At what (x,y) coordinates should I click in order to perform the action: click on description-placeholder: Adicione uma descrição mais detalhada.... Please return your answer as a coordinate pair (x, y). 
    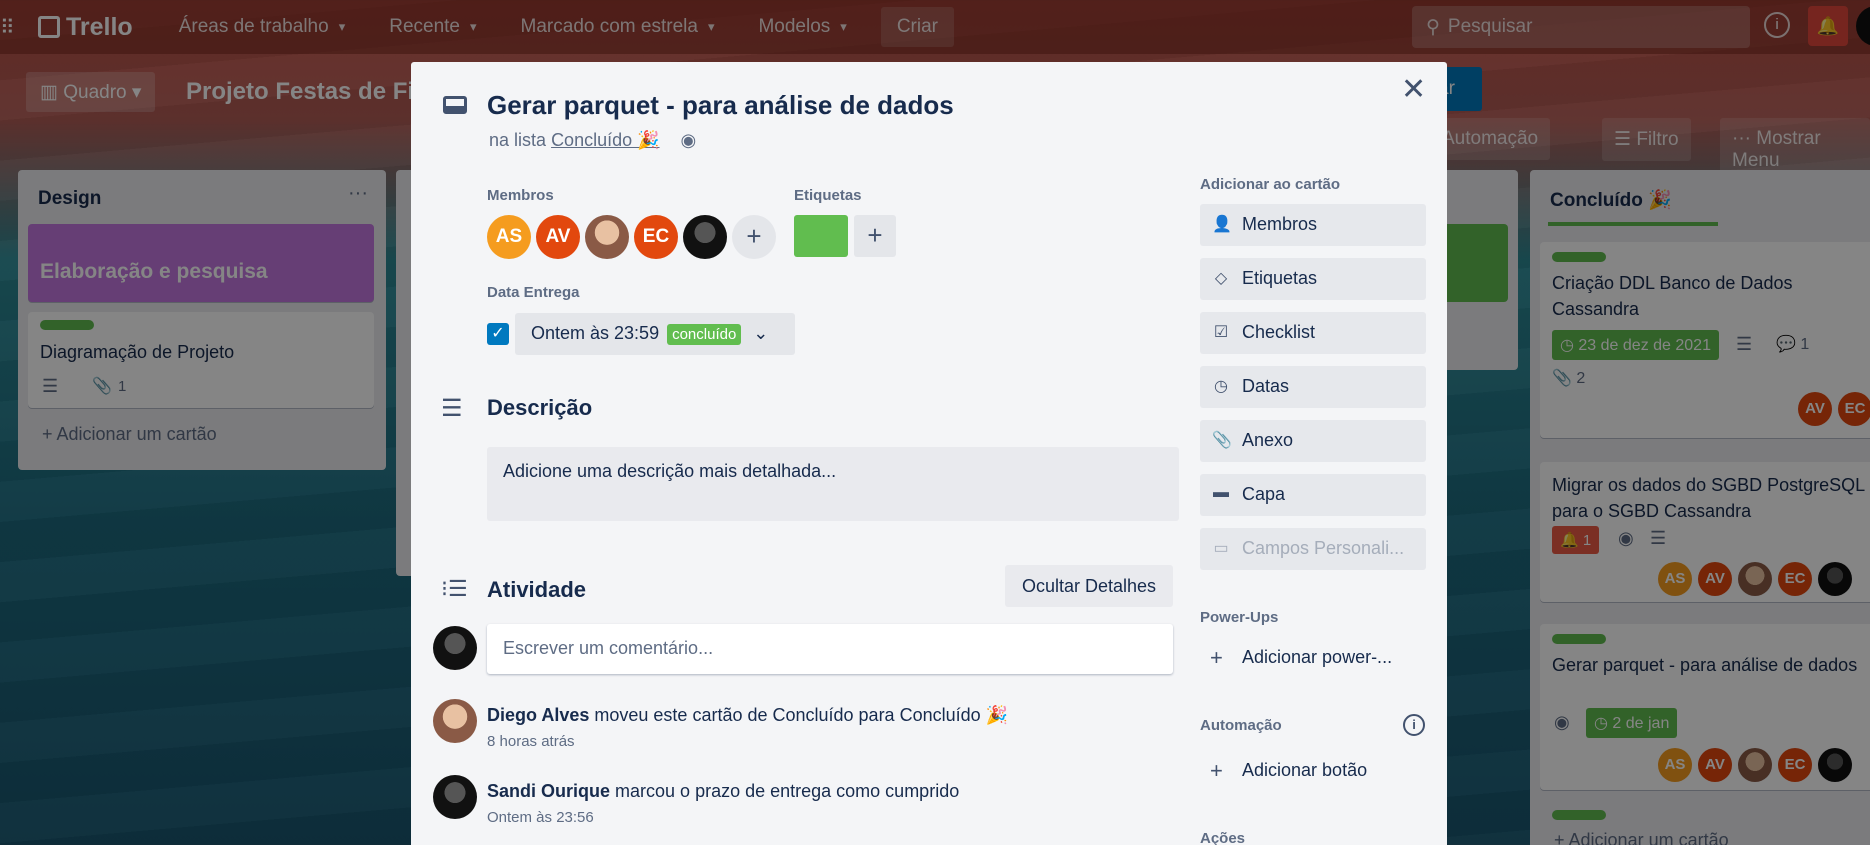
    Looking at the image, I should click on (670, 471).